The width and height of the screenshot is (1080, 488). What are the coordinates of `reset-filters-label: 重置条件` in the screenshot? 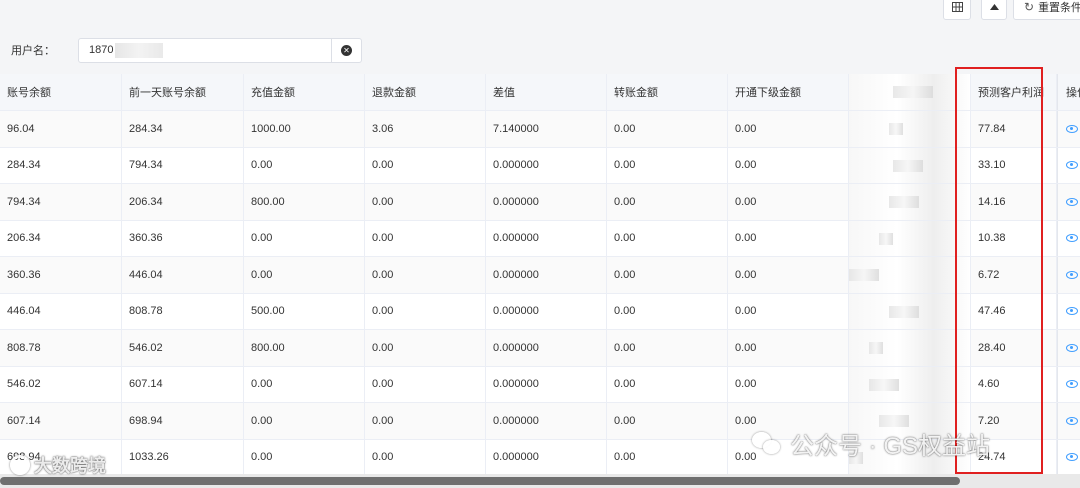 It's located at (1059, 8).